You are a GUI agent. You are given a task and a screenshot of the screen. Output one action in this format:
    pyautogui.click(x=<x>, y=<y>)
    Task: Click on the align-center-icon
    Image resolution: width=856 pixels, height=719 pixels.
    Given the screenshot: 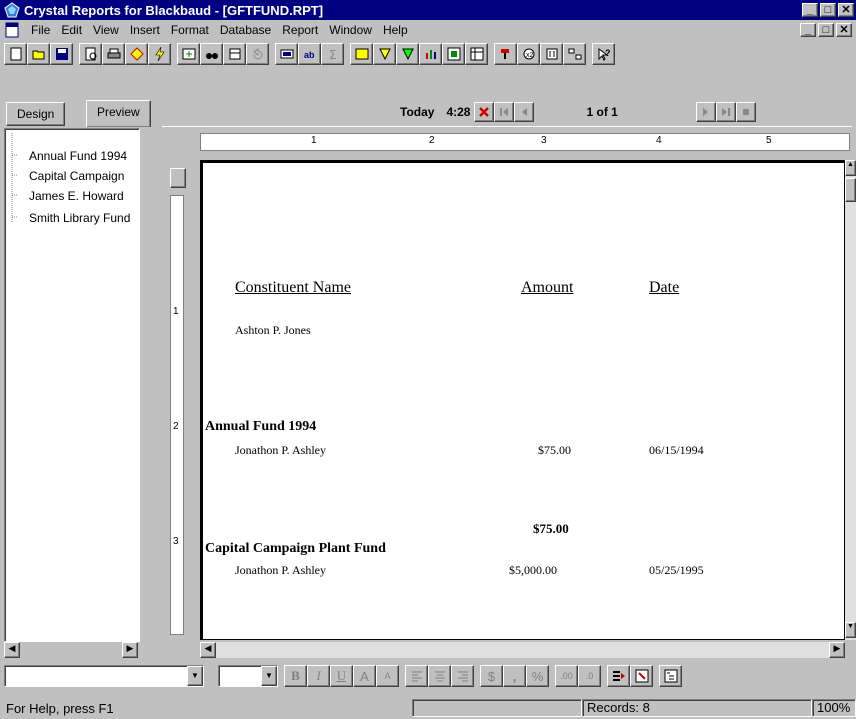 What is the action you would take?
    pyautogui.click(x=439, y=676)
    